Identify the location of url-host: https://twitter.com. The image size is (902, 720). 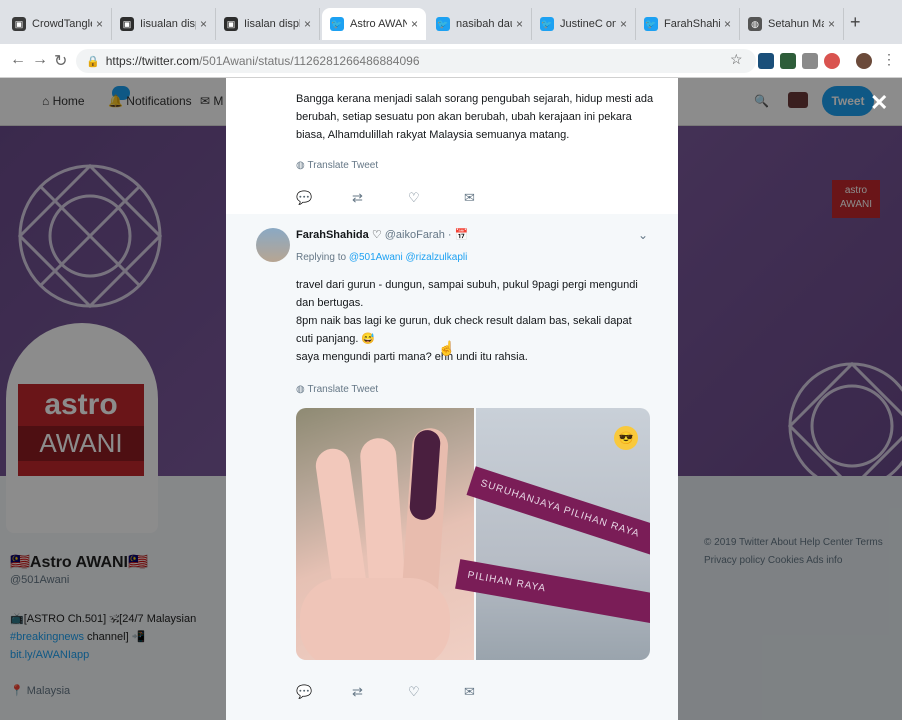
(152, 61).